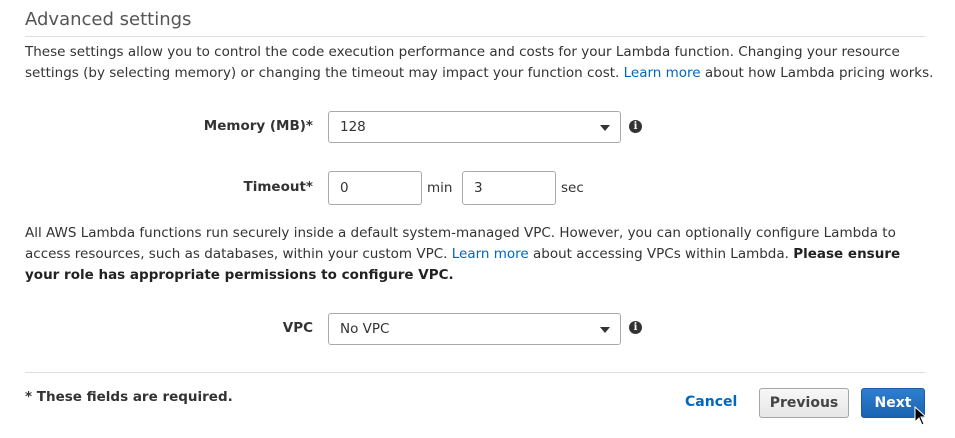 The width and height of the screenshot is (955, 438). What do you see at coordinates (817, 73) in the screenshot?
I see `intro-text-after: about how Lambda pricing works.` at bounding box center [817, 73].